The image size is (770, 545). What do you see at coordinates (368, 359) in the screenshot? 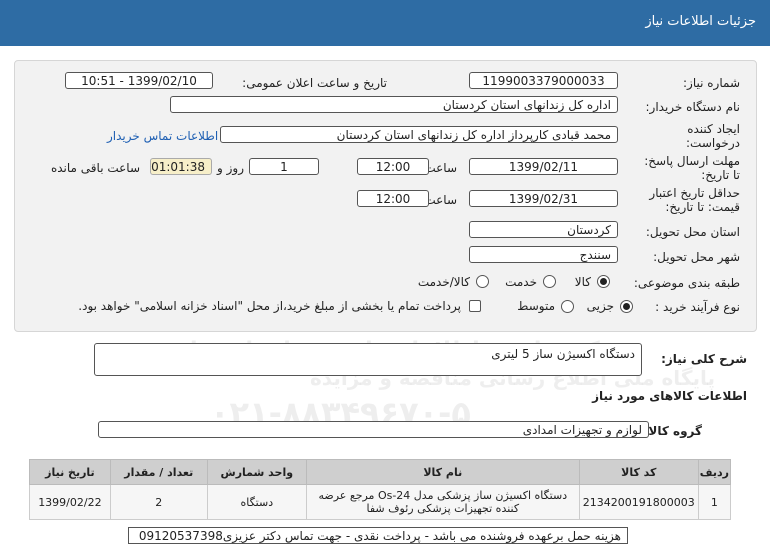
I see `description-field: دستگاه اکسیژن ساز 5 لیتری` at bounding box center [368, 359].